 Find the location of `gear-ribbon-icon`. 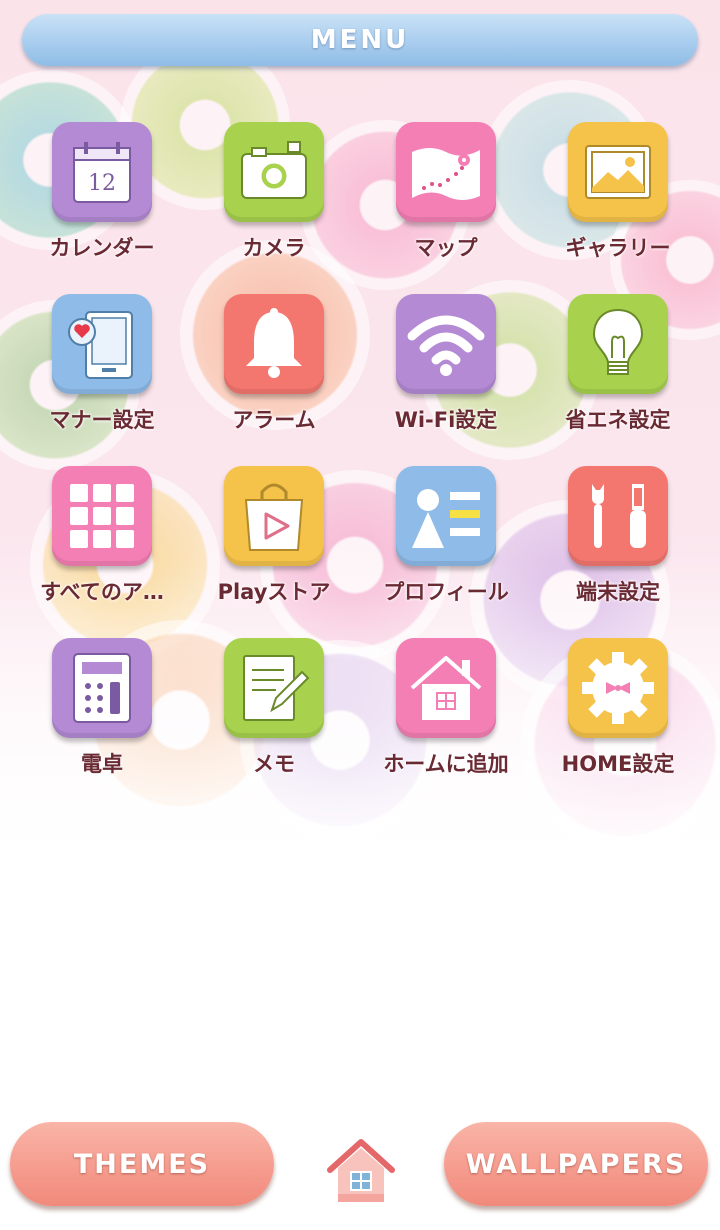

gear-ribbon-icon is located at coordinates (618, 688).